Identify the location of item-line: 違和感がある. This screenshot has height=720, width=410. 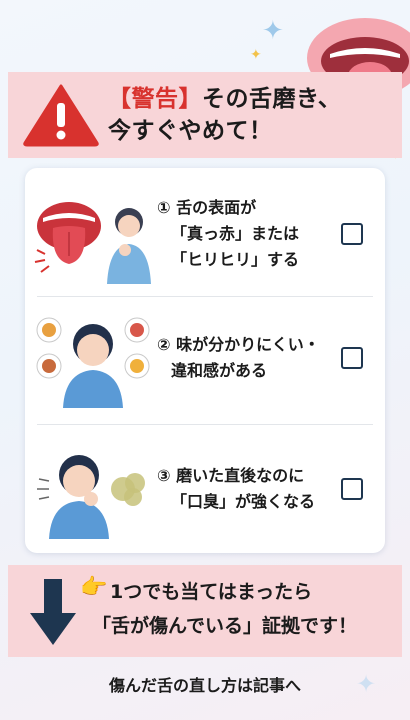
(219, 370).